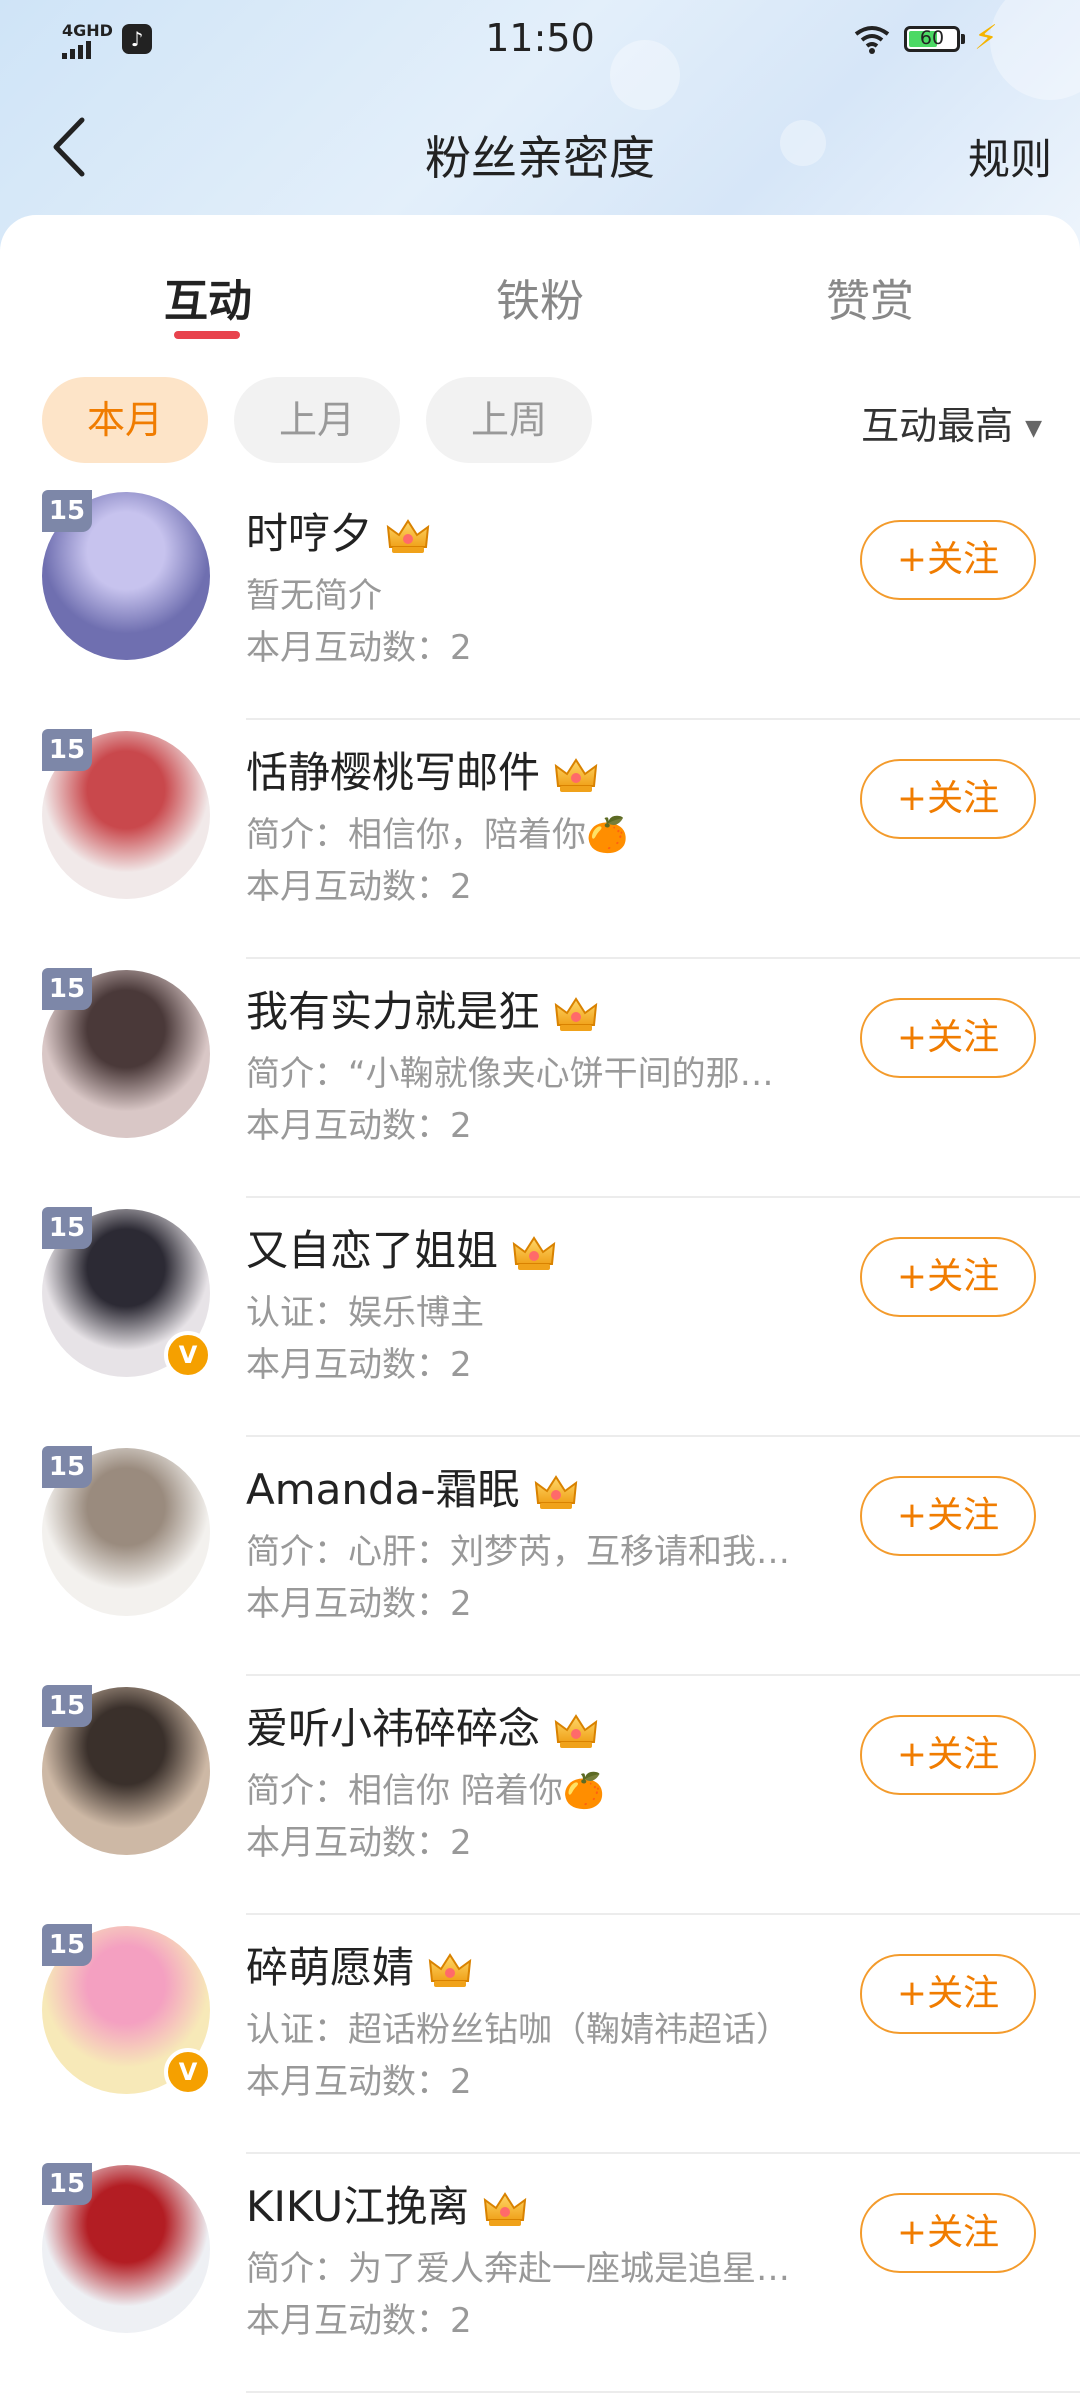 The width and height of the screenshot is (1080, 2393). I want to click on fan-name: 碎萌愿婧, so click(359, 1964).